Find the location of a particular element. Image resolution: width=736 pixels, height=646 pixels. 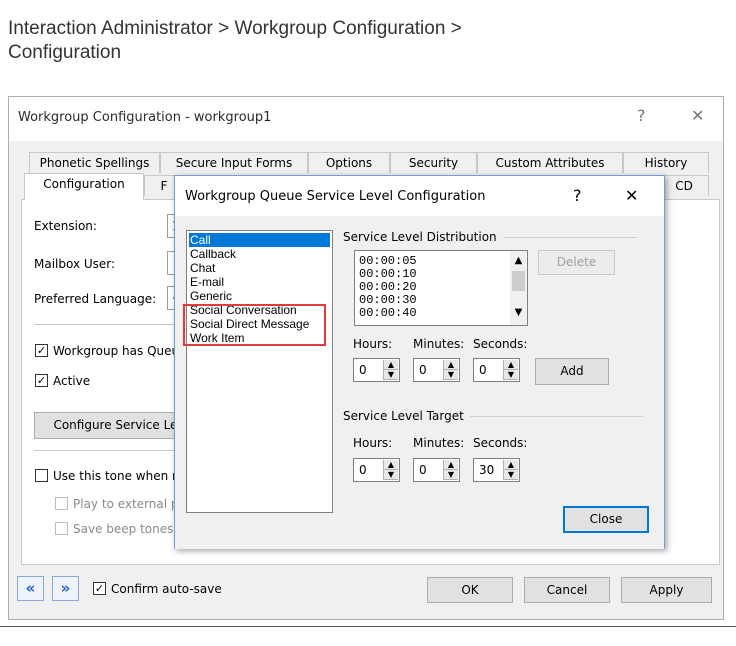

tab-options: Options is located at coordinates (349, 162).